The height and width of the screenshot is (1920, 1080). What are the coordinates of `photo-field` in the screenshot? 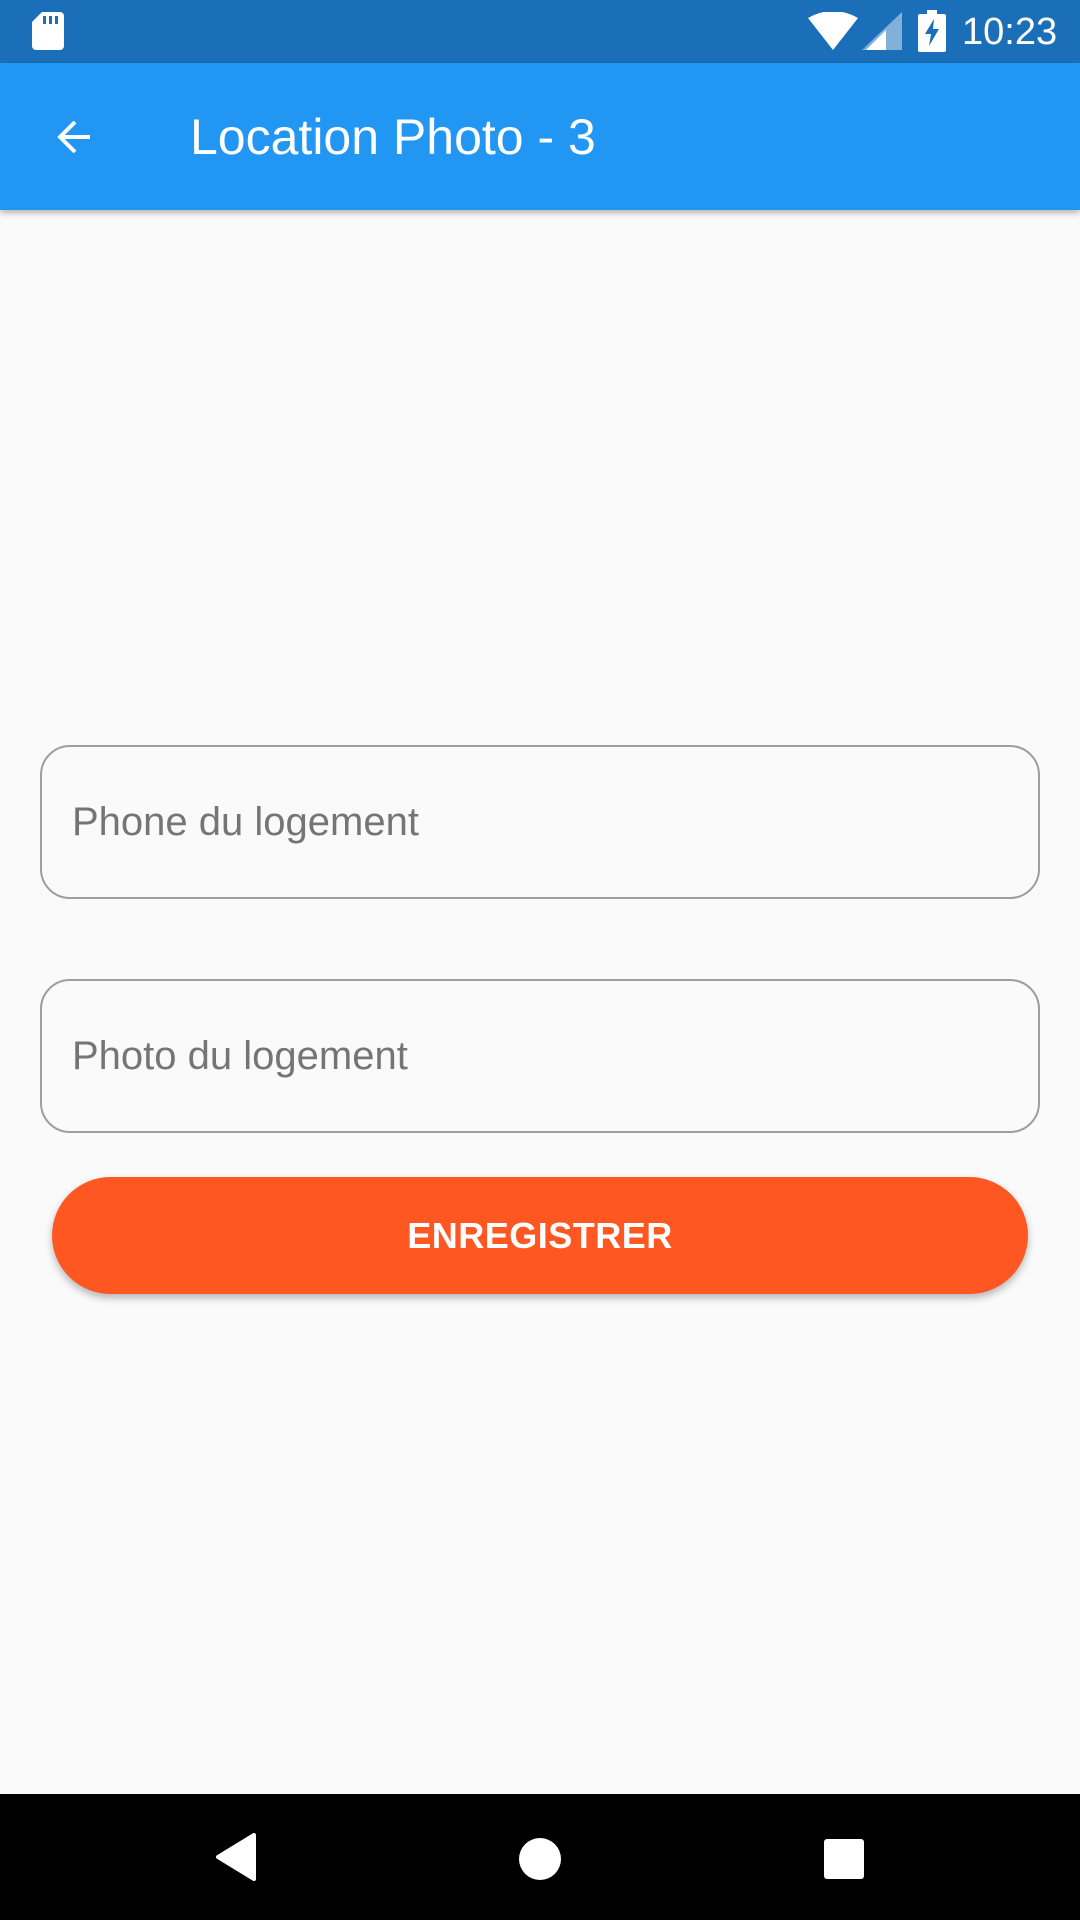 It's located at (540, 1056).